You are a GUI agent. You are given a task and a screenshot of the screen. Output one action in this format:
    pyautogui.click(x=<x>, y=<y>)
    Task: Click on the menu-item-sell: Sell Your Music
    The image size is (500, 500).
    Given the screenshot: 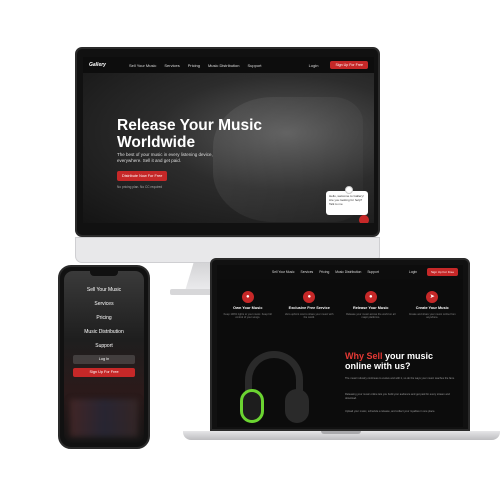 What is the action you would take?
    pyautogui.click(x=104, y=290)
    